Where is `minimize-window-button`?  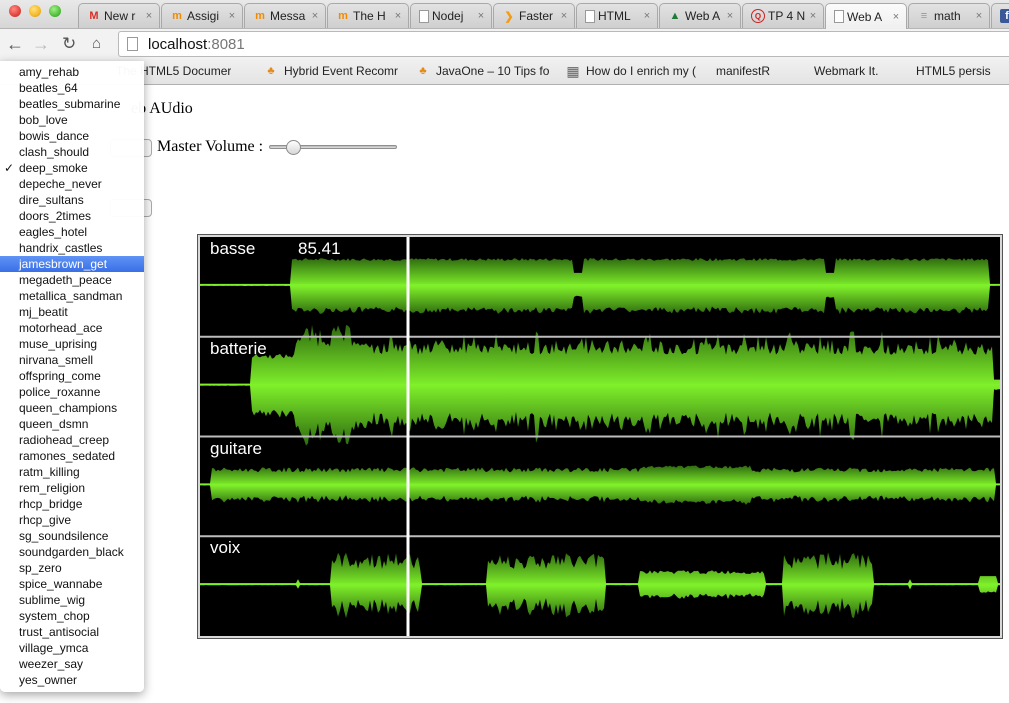 minimize-window-button is located at coordinates (35, 11).